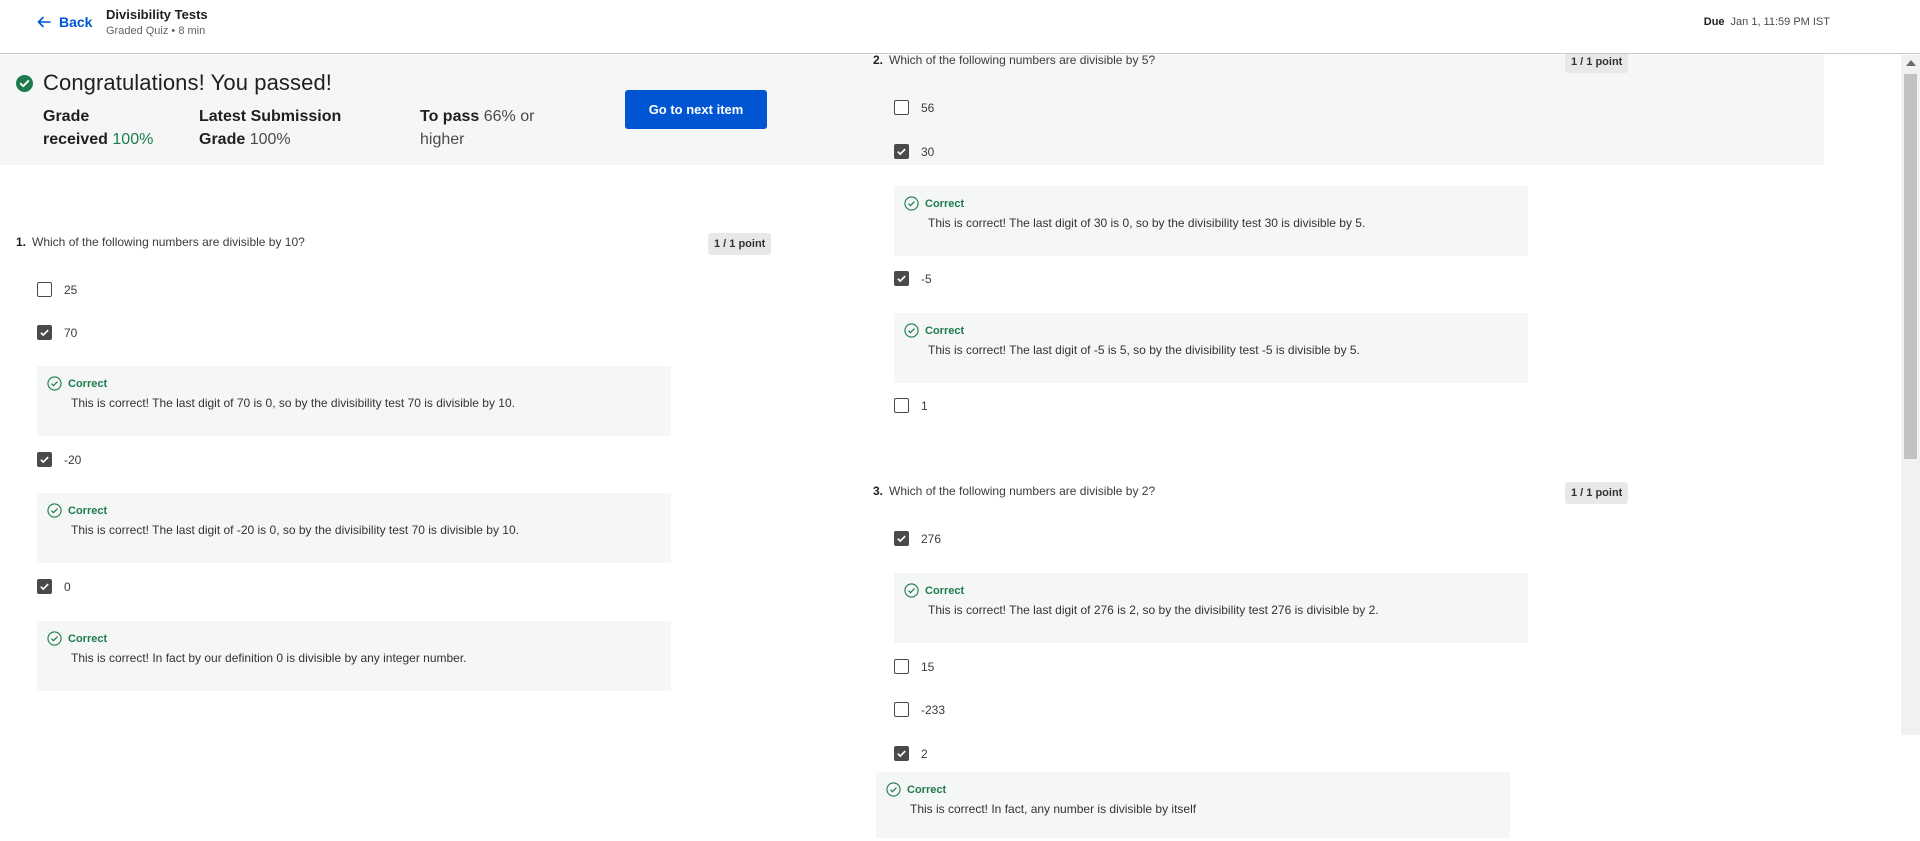  I want to click on question-number: 1., so click(21, 242).